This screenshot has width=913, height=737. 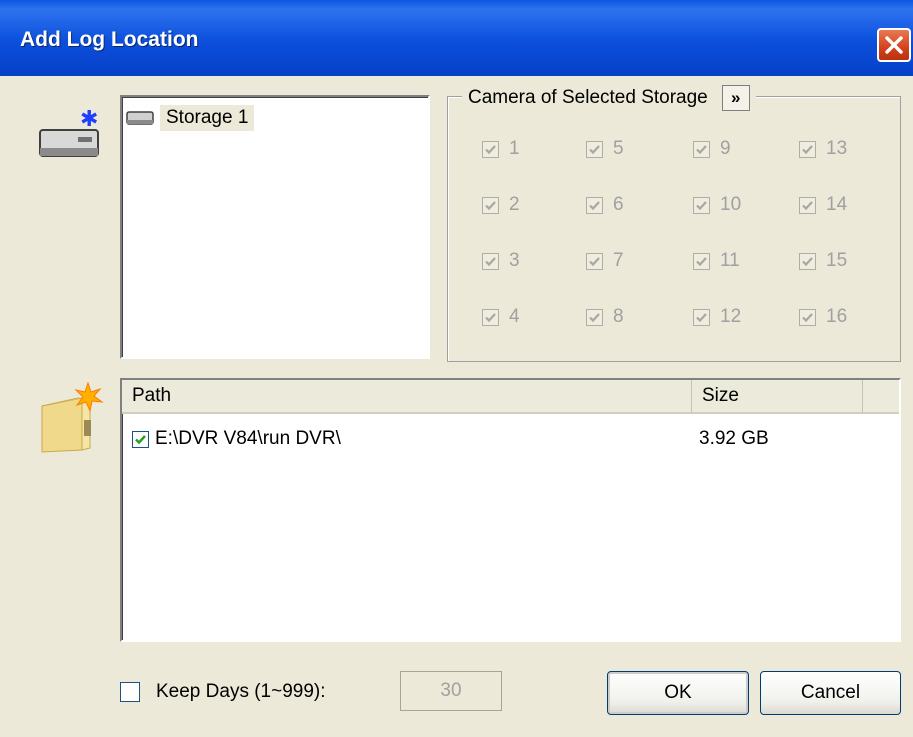 What do you see at coordinates (248, 438) in the screenshot?
I see `path-cell: E:\DVR V84\run DVR\` at bounding box center [248, 438].